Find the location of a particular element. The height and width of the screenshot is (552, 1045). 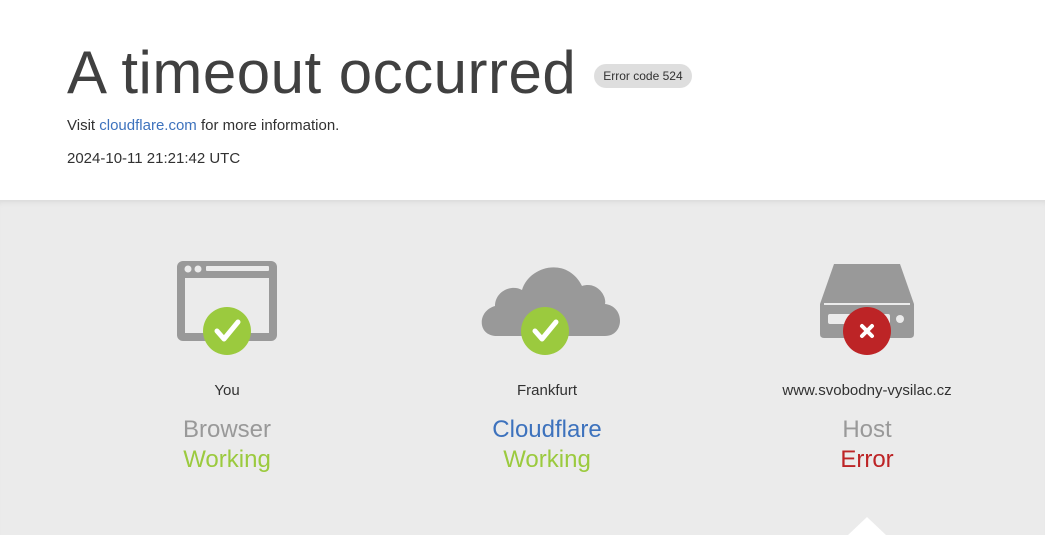

cloudflare-name: Cloudflare is located at coordinates (547, 430).